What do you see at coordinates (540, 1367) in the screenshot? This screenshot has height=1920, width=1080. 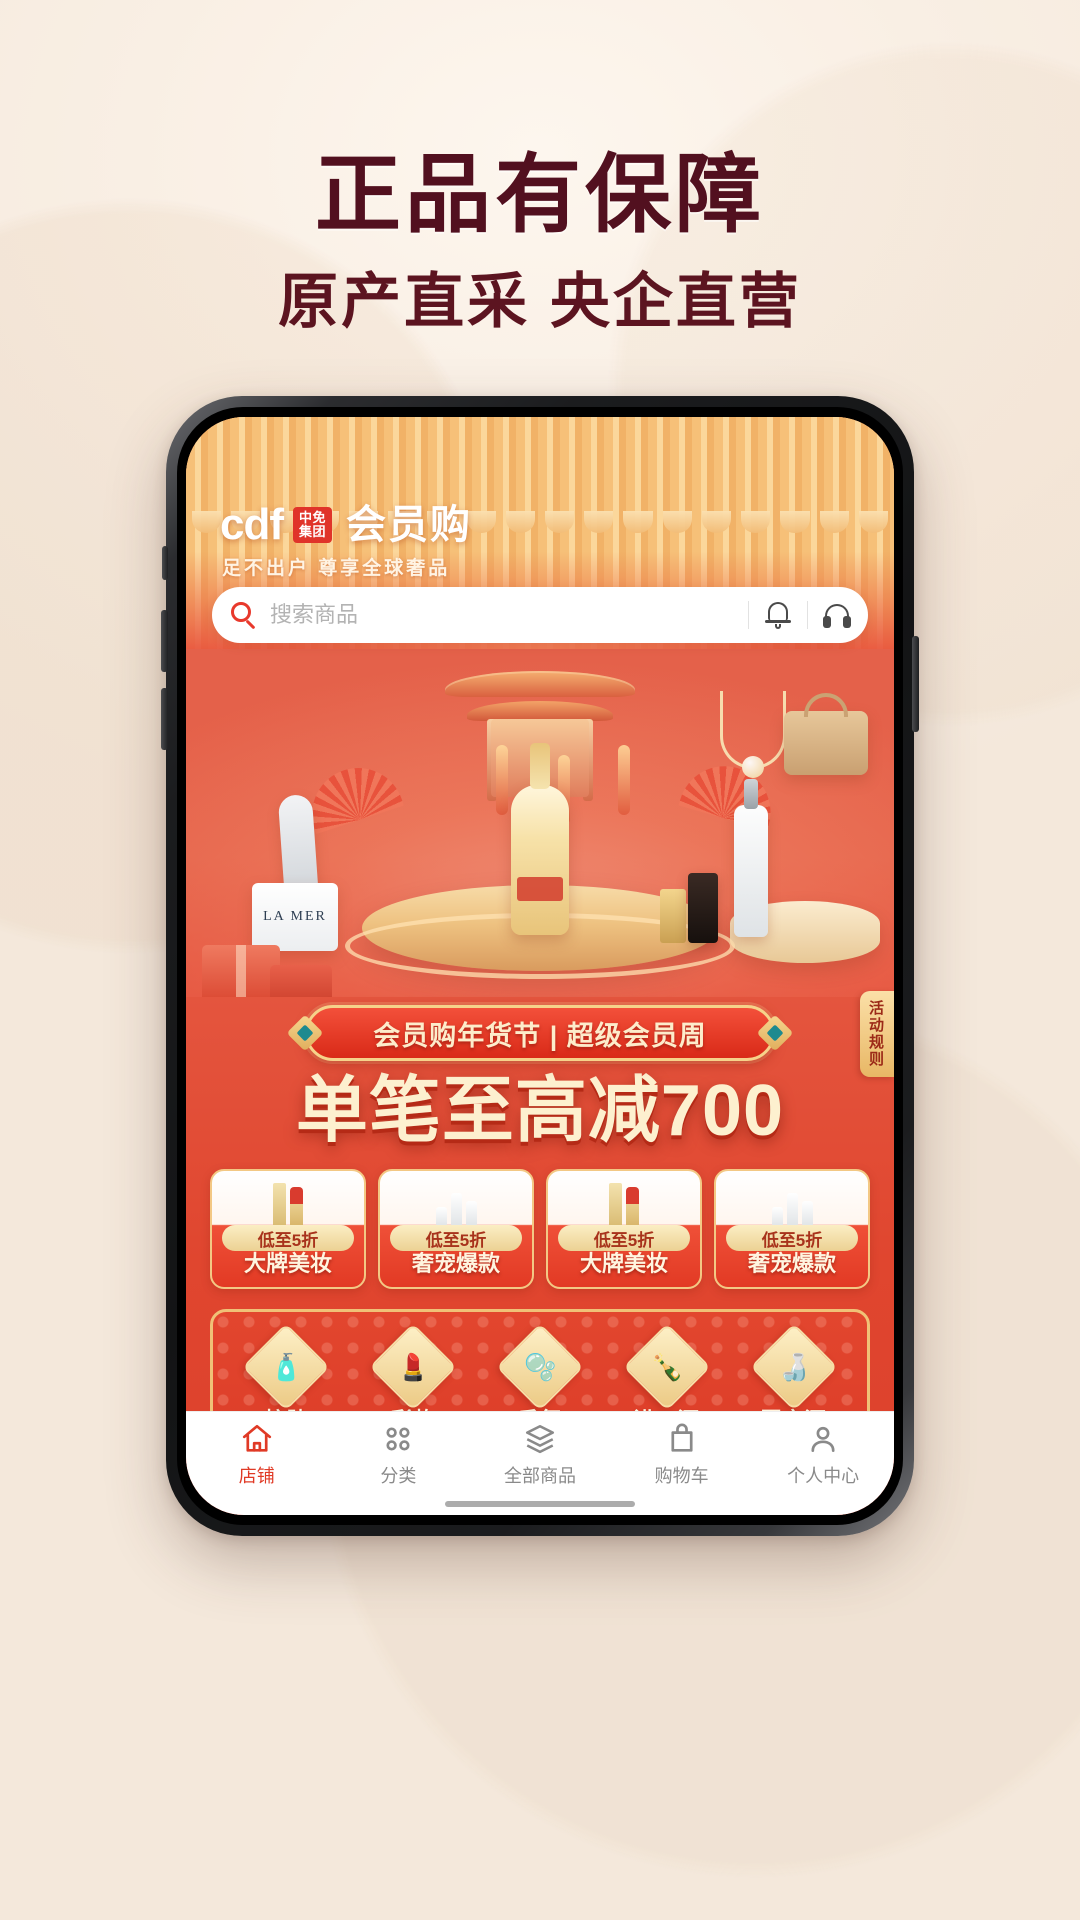 I see `perfume-bottle-icon: 🫧` at bounding box center [540, 1367].